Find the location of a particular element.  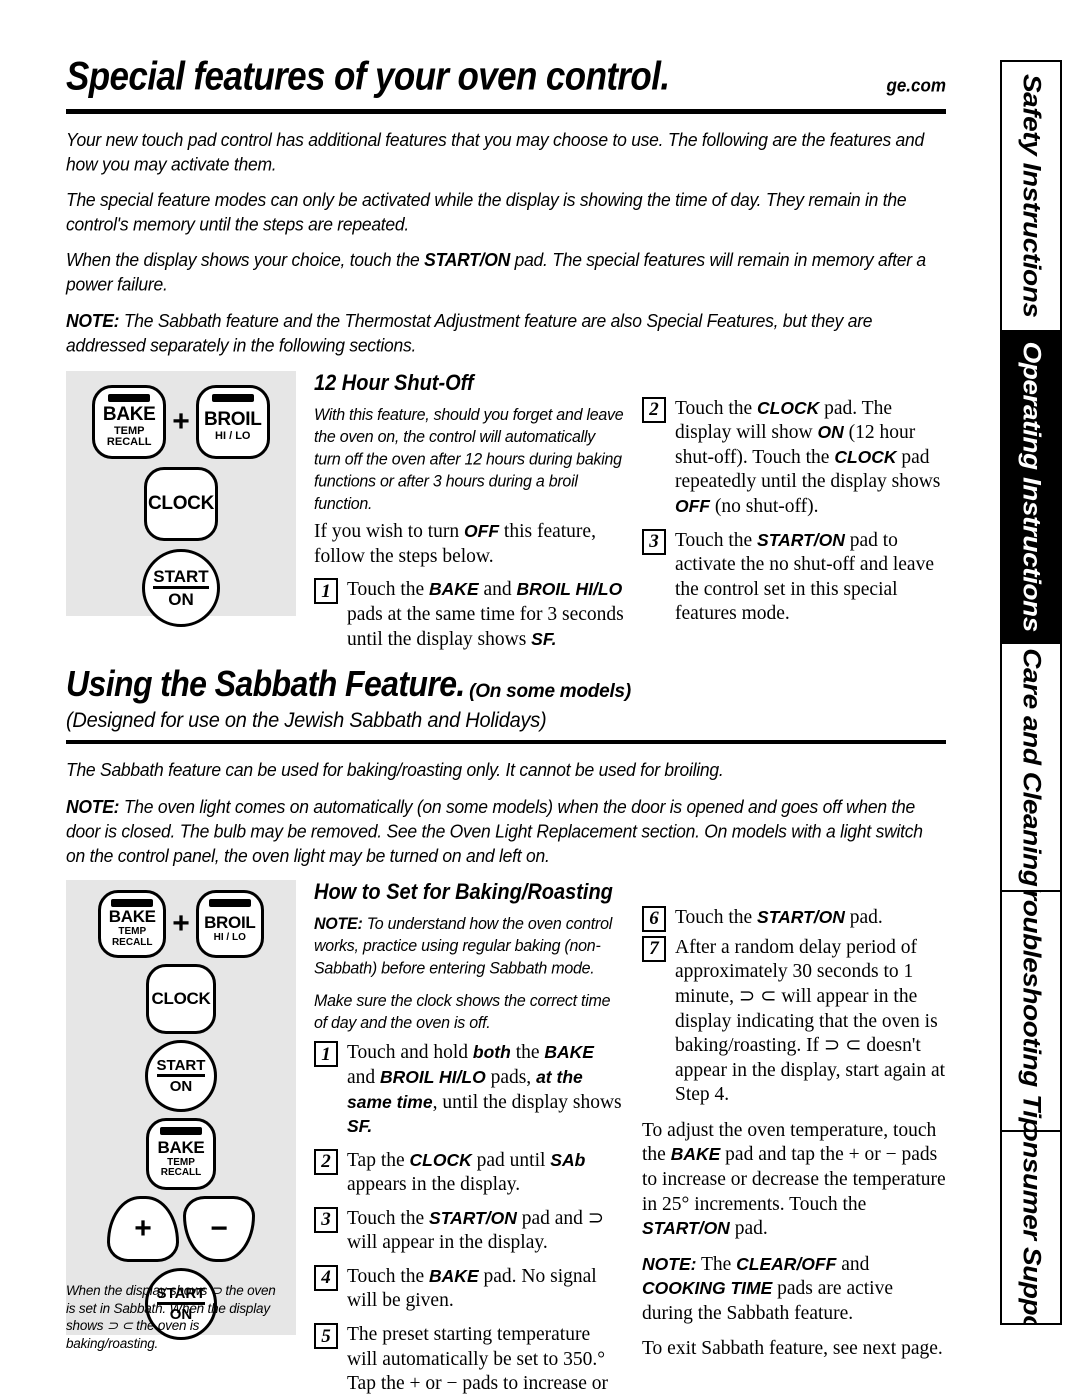

step3-start: START/ON is located at coordinates (801, 539).